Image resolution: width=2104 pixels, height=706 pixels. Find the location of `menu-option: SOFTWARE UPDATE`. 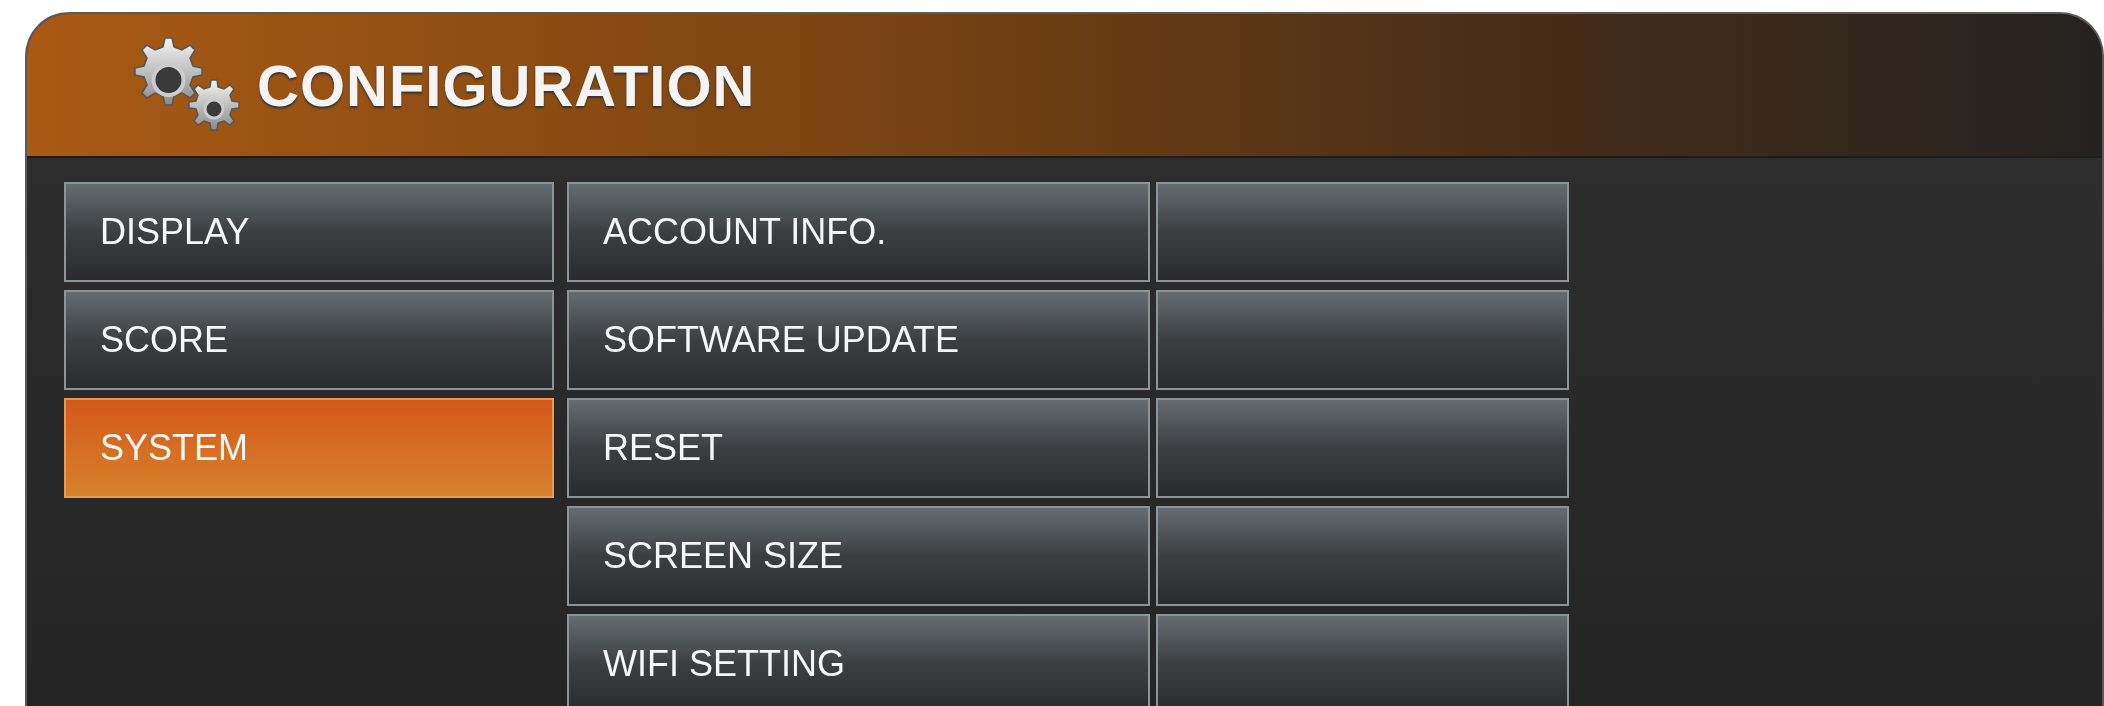

menu-option: SOFTWARE UPDATE is located at coordinates (858, 340).